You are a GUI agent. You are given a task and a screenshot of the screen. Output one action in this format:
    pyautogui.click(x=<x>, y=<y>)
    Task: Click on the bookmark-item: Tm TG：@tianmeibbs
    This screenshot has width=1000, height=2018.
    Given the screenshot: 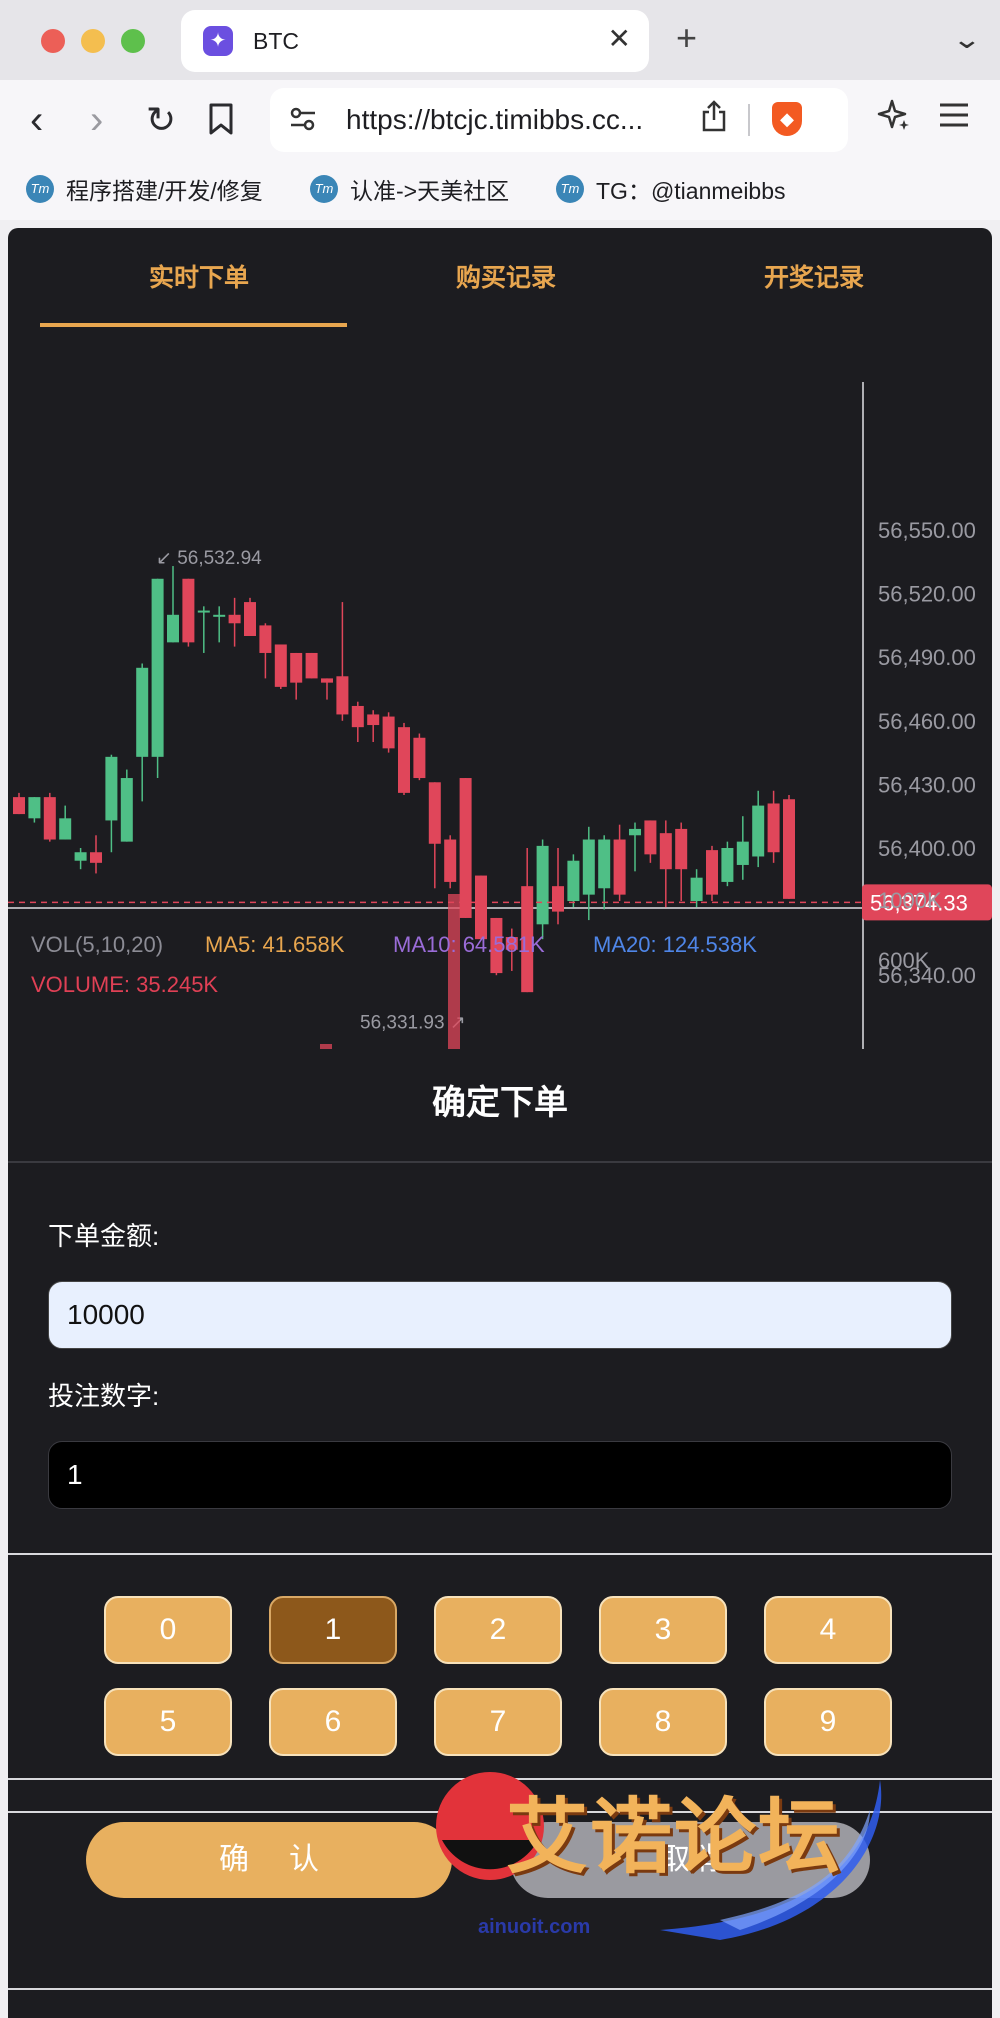 What is the action you would take?
    pyautogui.click(x=671, y=189)
    